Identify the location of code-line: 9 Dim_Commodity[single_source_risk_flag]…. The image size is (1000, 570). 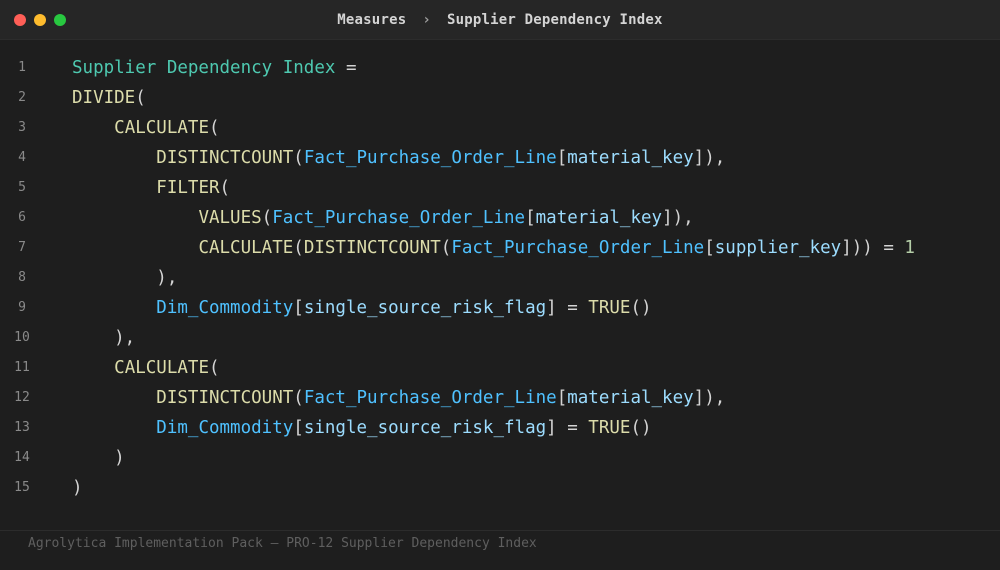
(500, 308).